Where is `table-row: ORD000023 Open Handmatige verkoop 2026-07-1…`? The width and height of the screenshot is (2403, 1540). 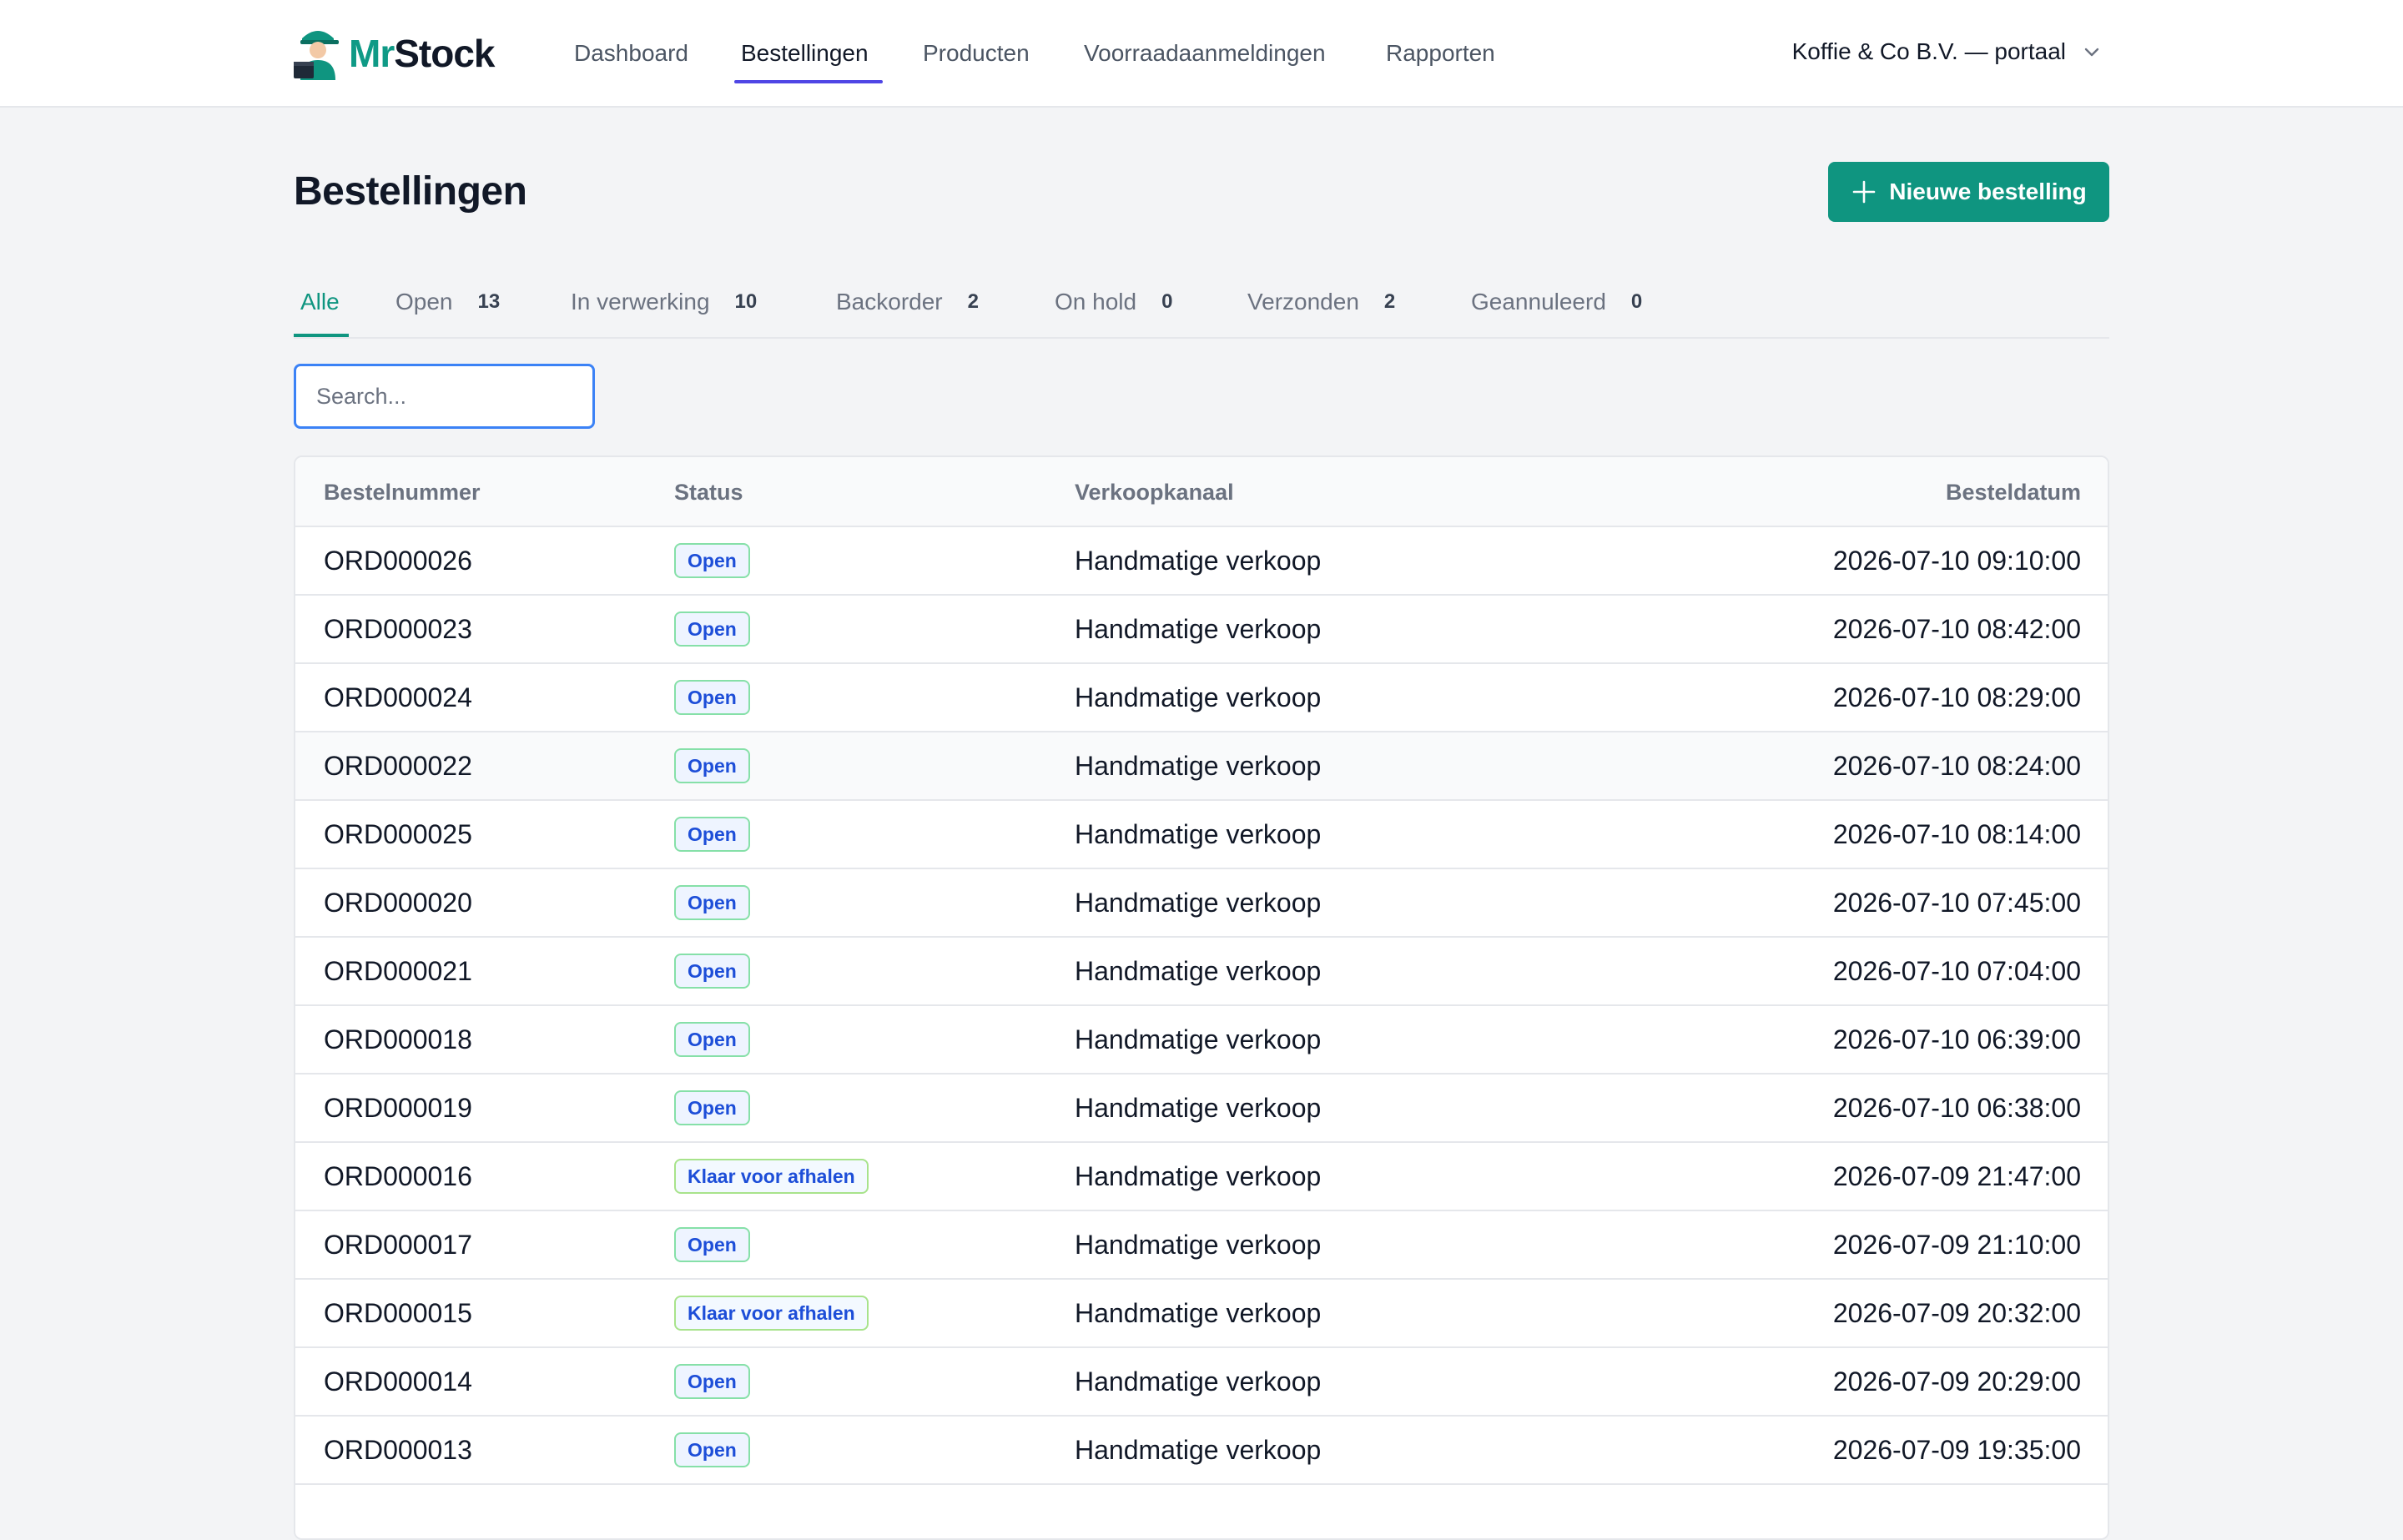
table-row: ORD000023 Open Handmatige verkoop 2026-07-1… is located at coordinates (1201, 630).